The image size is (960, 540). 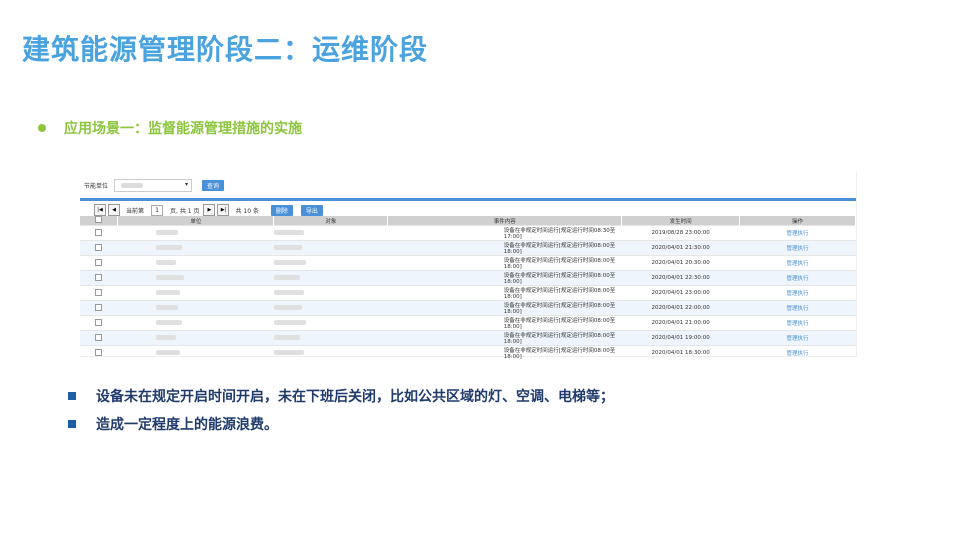 I want to click on time-cell: 2019/08/28 23:00:00, so click(x=680, y=233).